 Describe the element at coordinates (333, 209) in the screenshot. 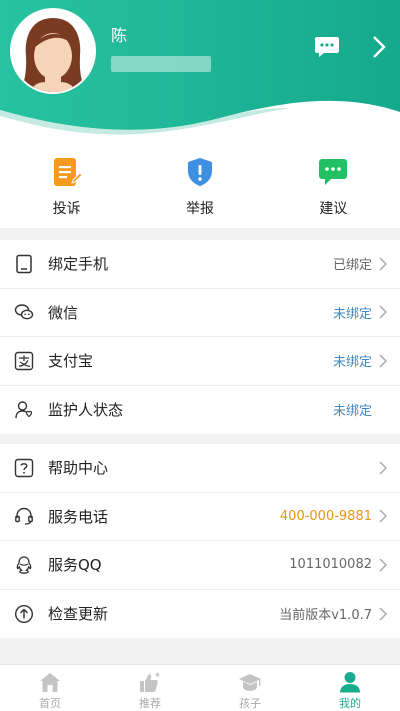

I see `suggestion-label: 建议` at that location.